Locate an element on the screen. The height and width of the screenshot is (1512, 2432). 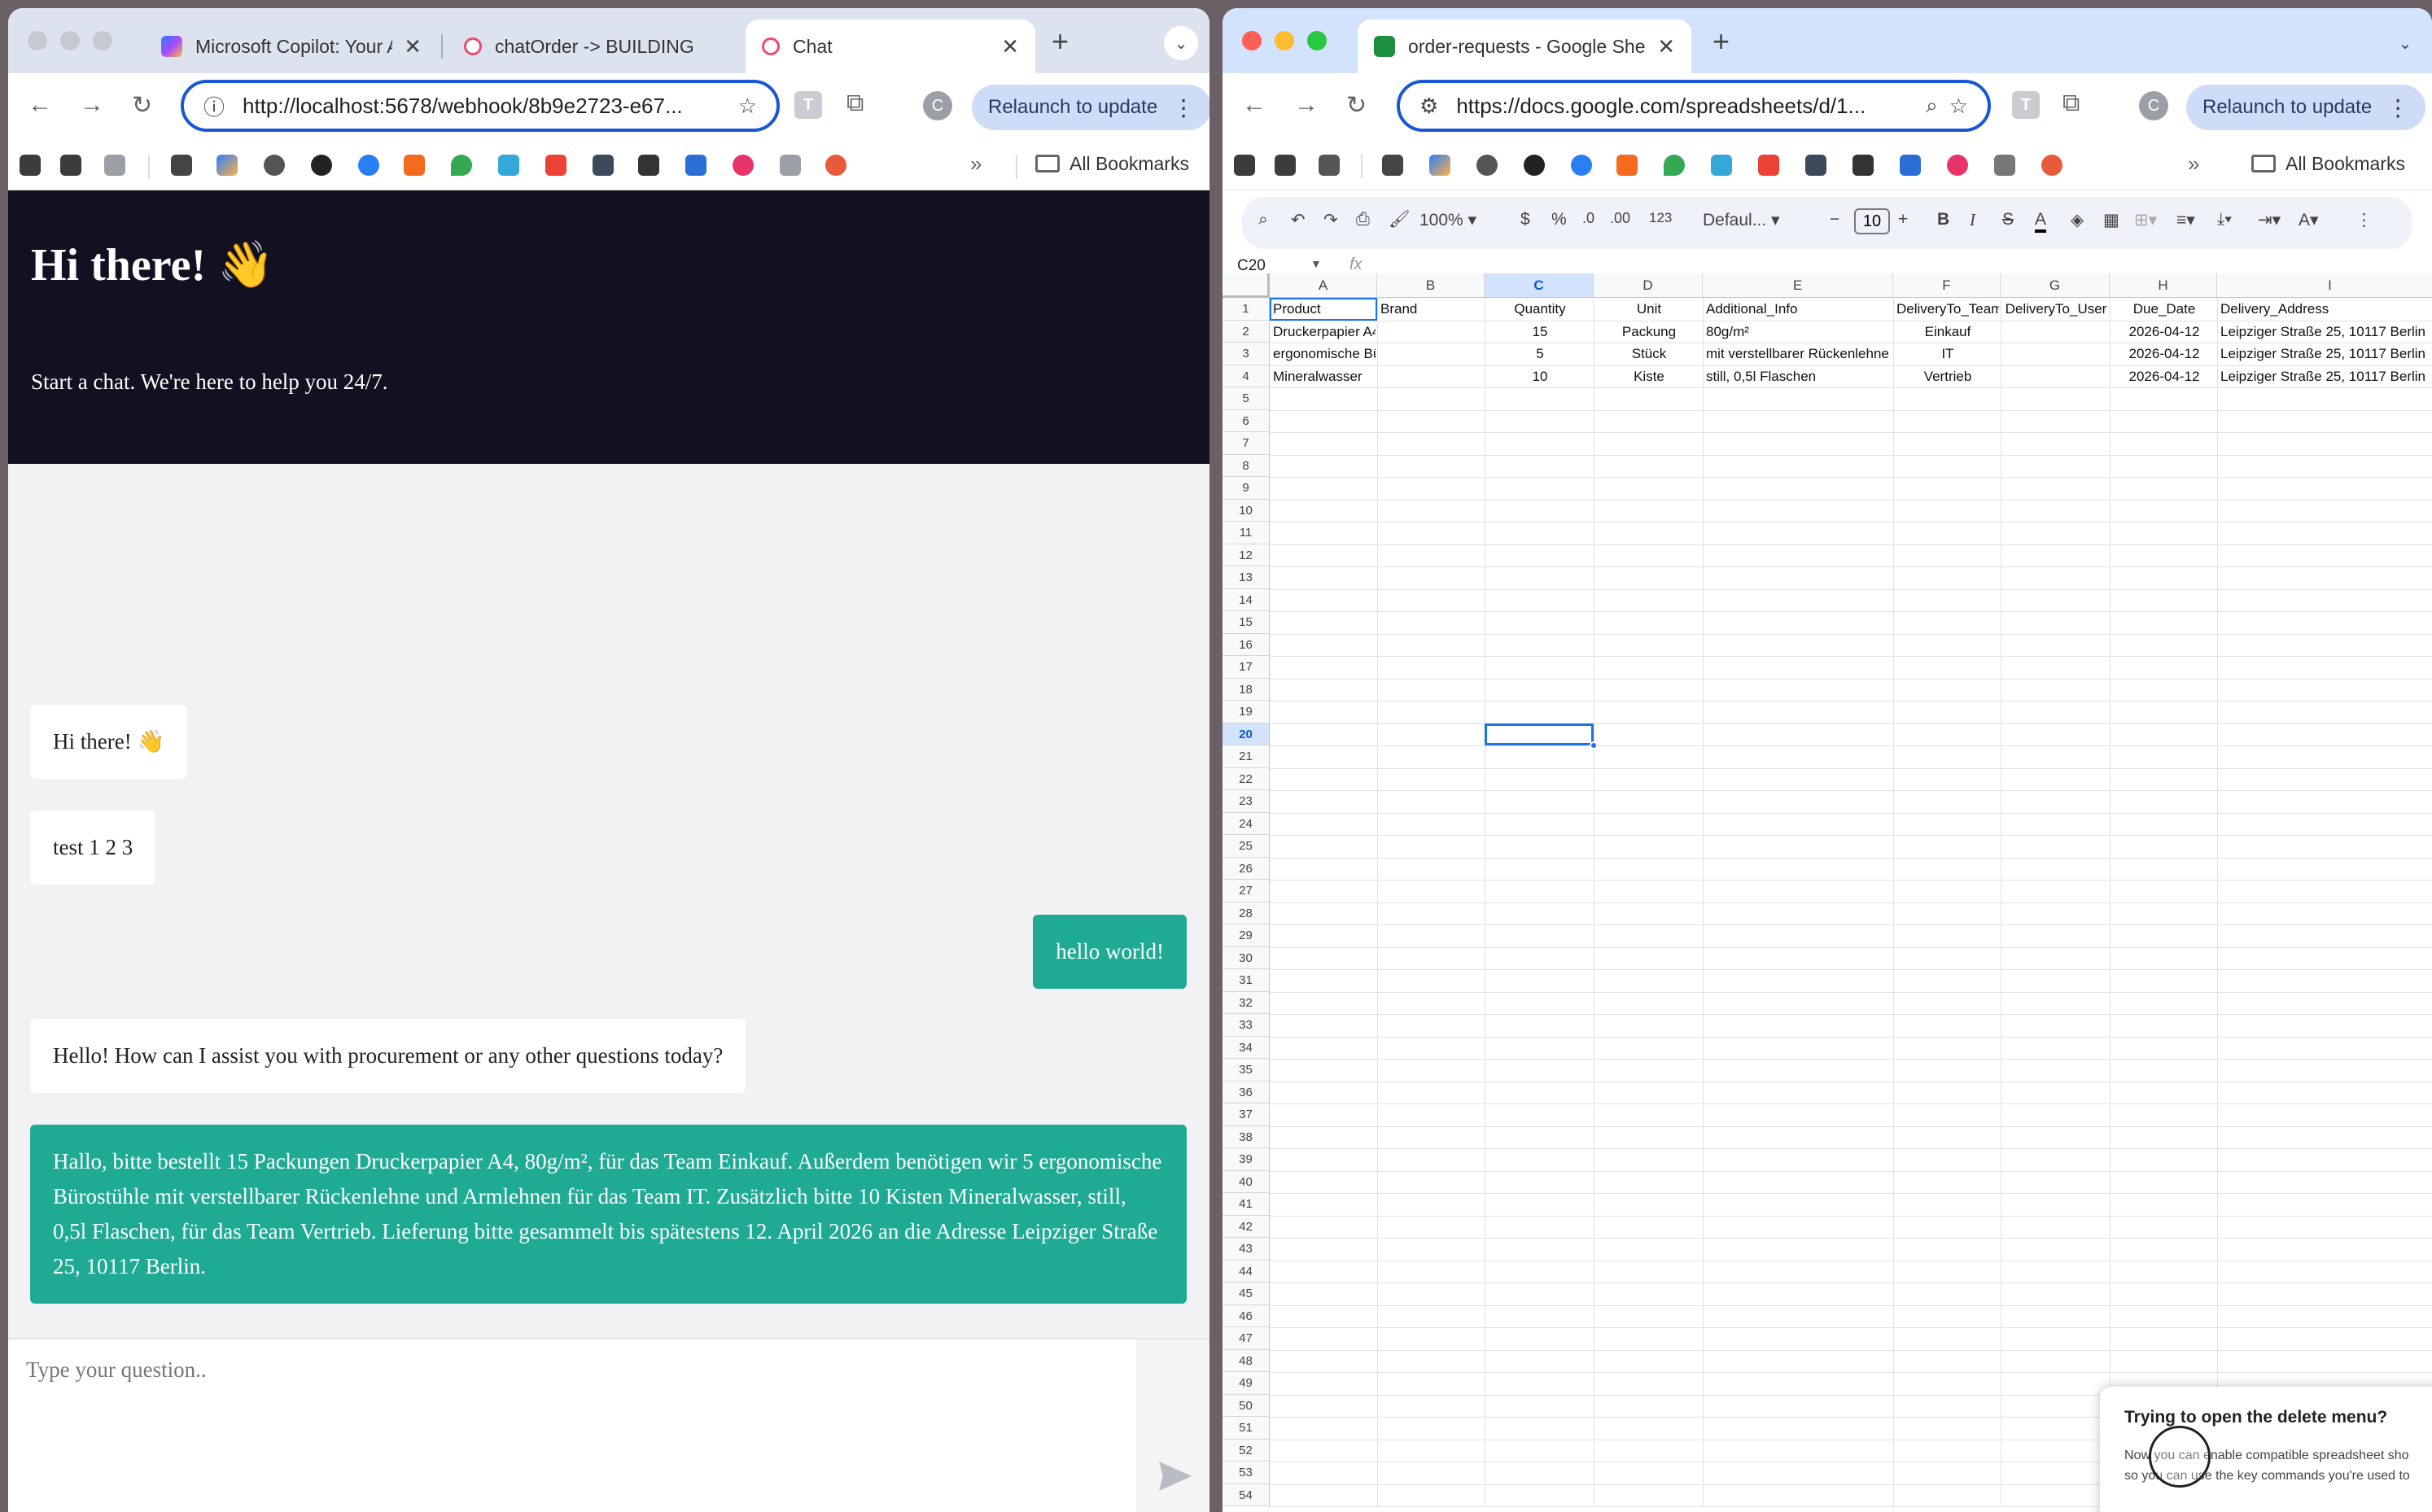
extensions-icon: ⧉ is located at coordinates (2071, 103).